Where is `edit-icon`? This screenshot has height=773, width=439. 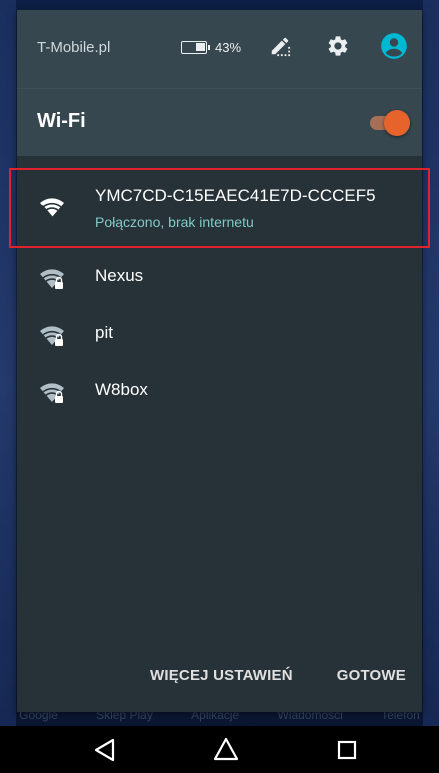 edit-icon is located at coordinates (280, 46).